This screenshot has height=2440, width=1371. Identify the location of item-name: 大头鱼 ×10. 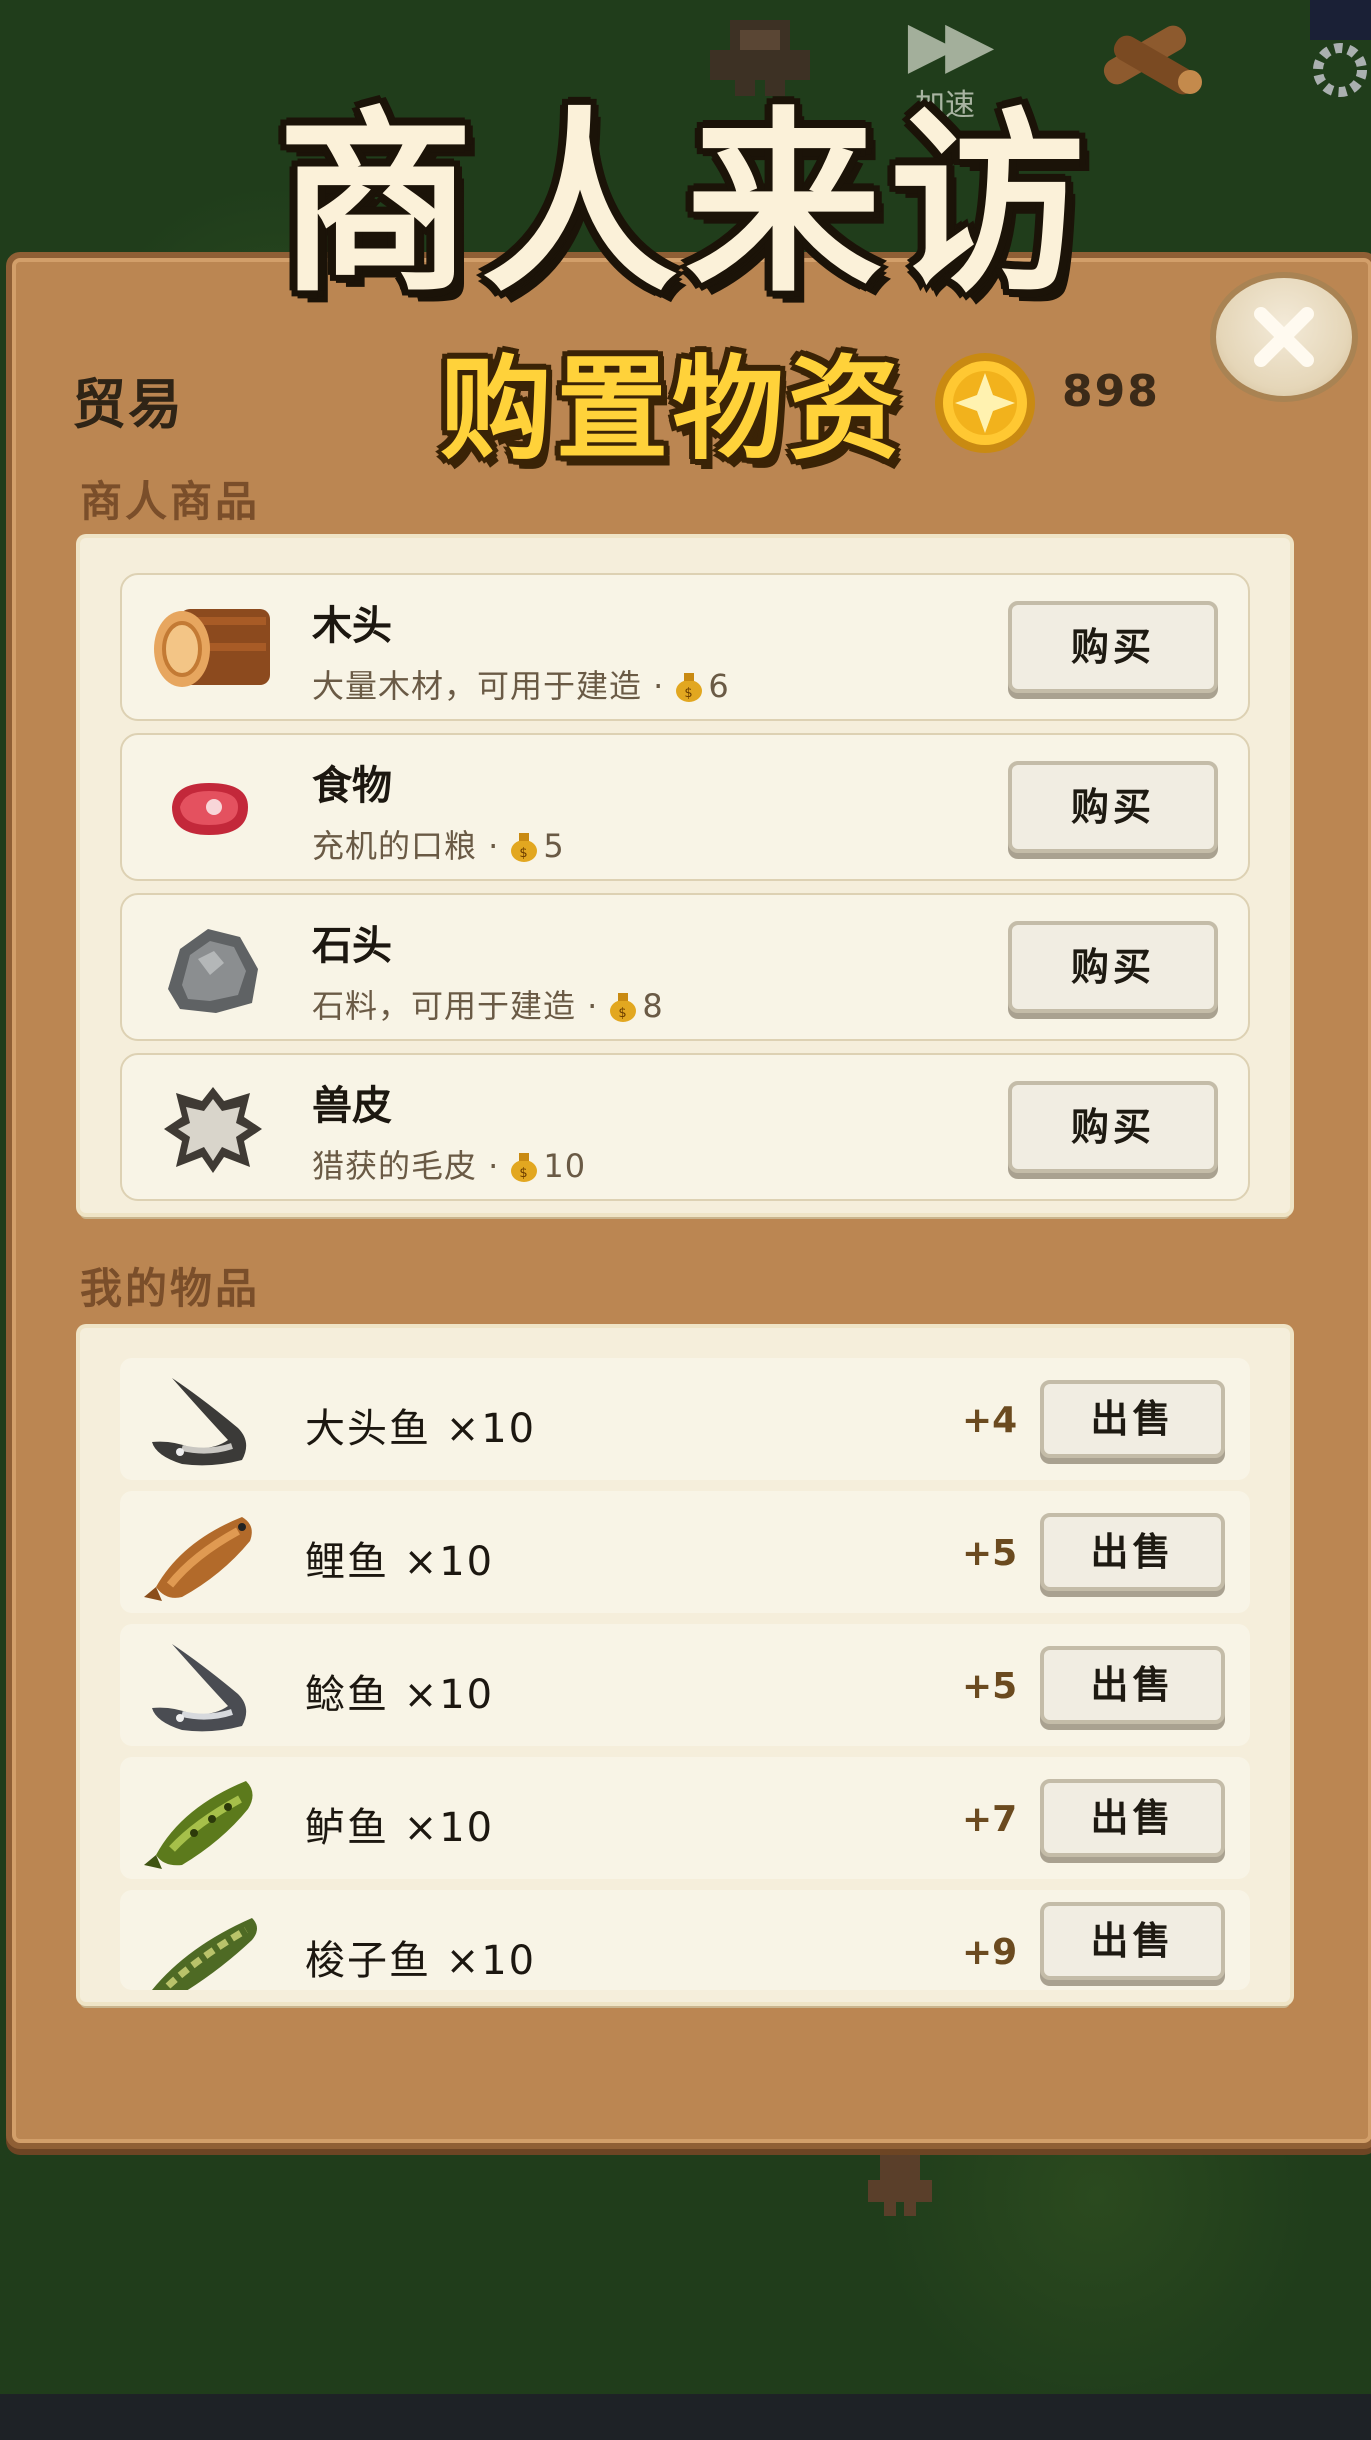
(421, 1429).